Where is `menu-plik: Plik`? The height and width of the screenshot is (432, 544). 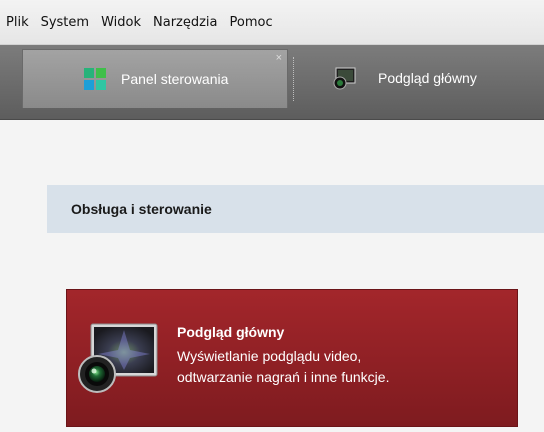
menu-plik: Plik is located at coordinates (17, 22).